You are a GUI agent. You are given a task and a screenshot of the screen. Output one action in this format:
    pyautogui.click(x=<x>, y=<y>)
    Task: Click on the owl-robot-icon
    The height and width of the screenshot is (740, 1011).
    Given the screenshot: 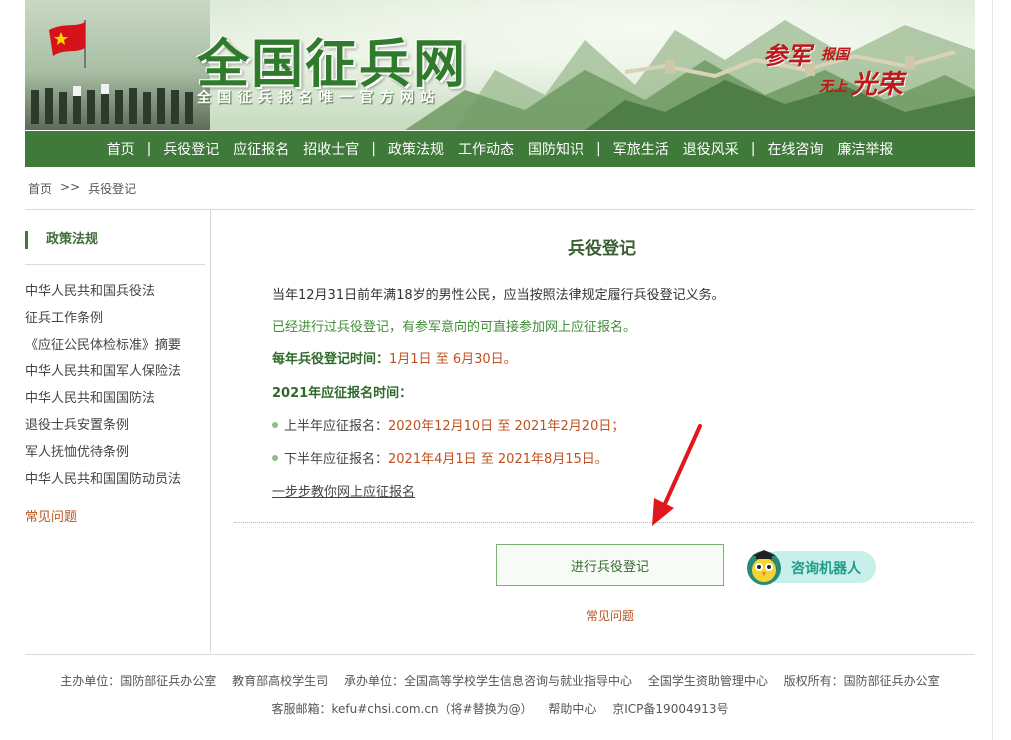 What is the action you would take?
    pyautogui.click(x=764, y=567)
    